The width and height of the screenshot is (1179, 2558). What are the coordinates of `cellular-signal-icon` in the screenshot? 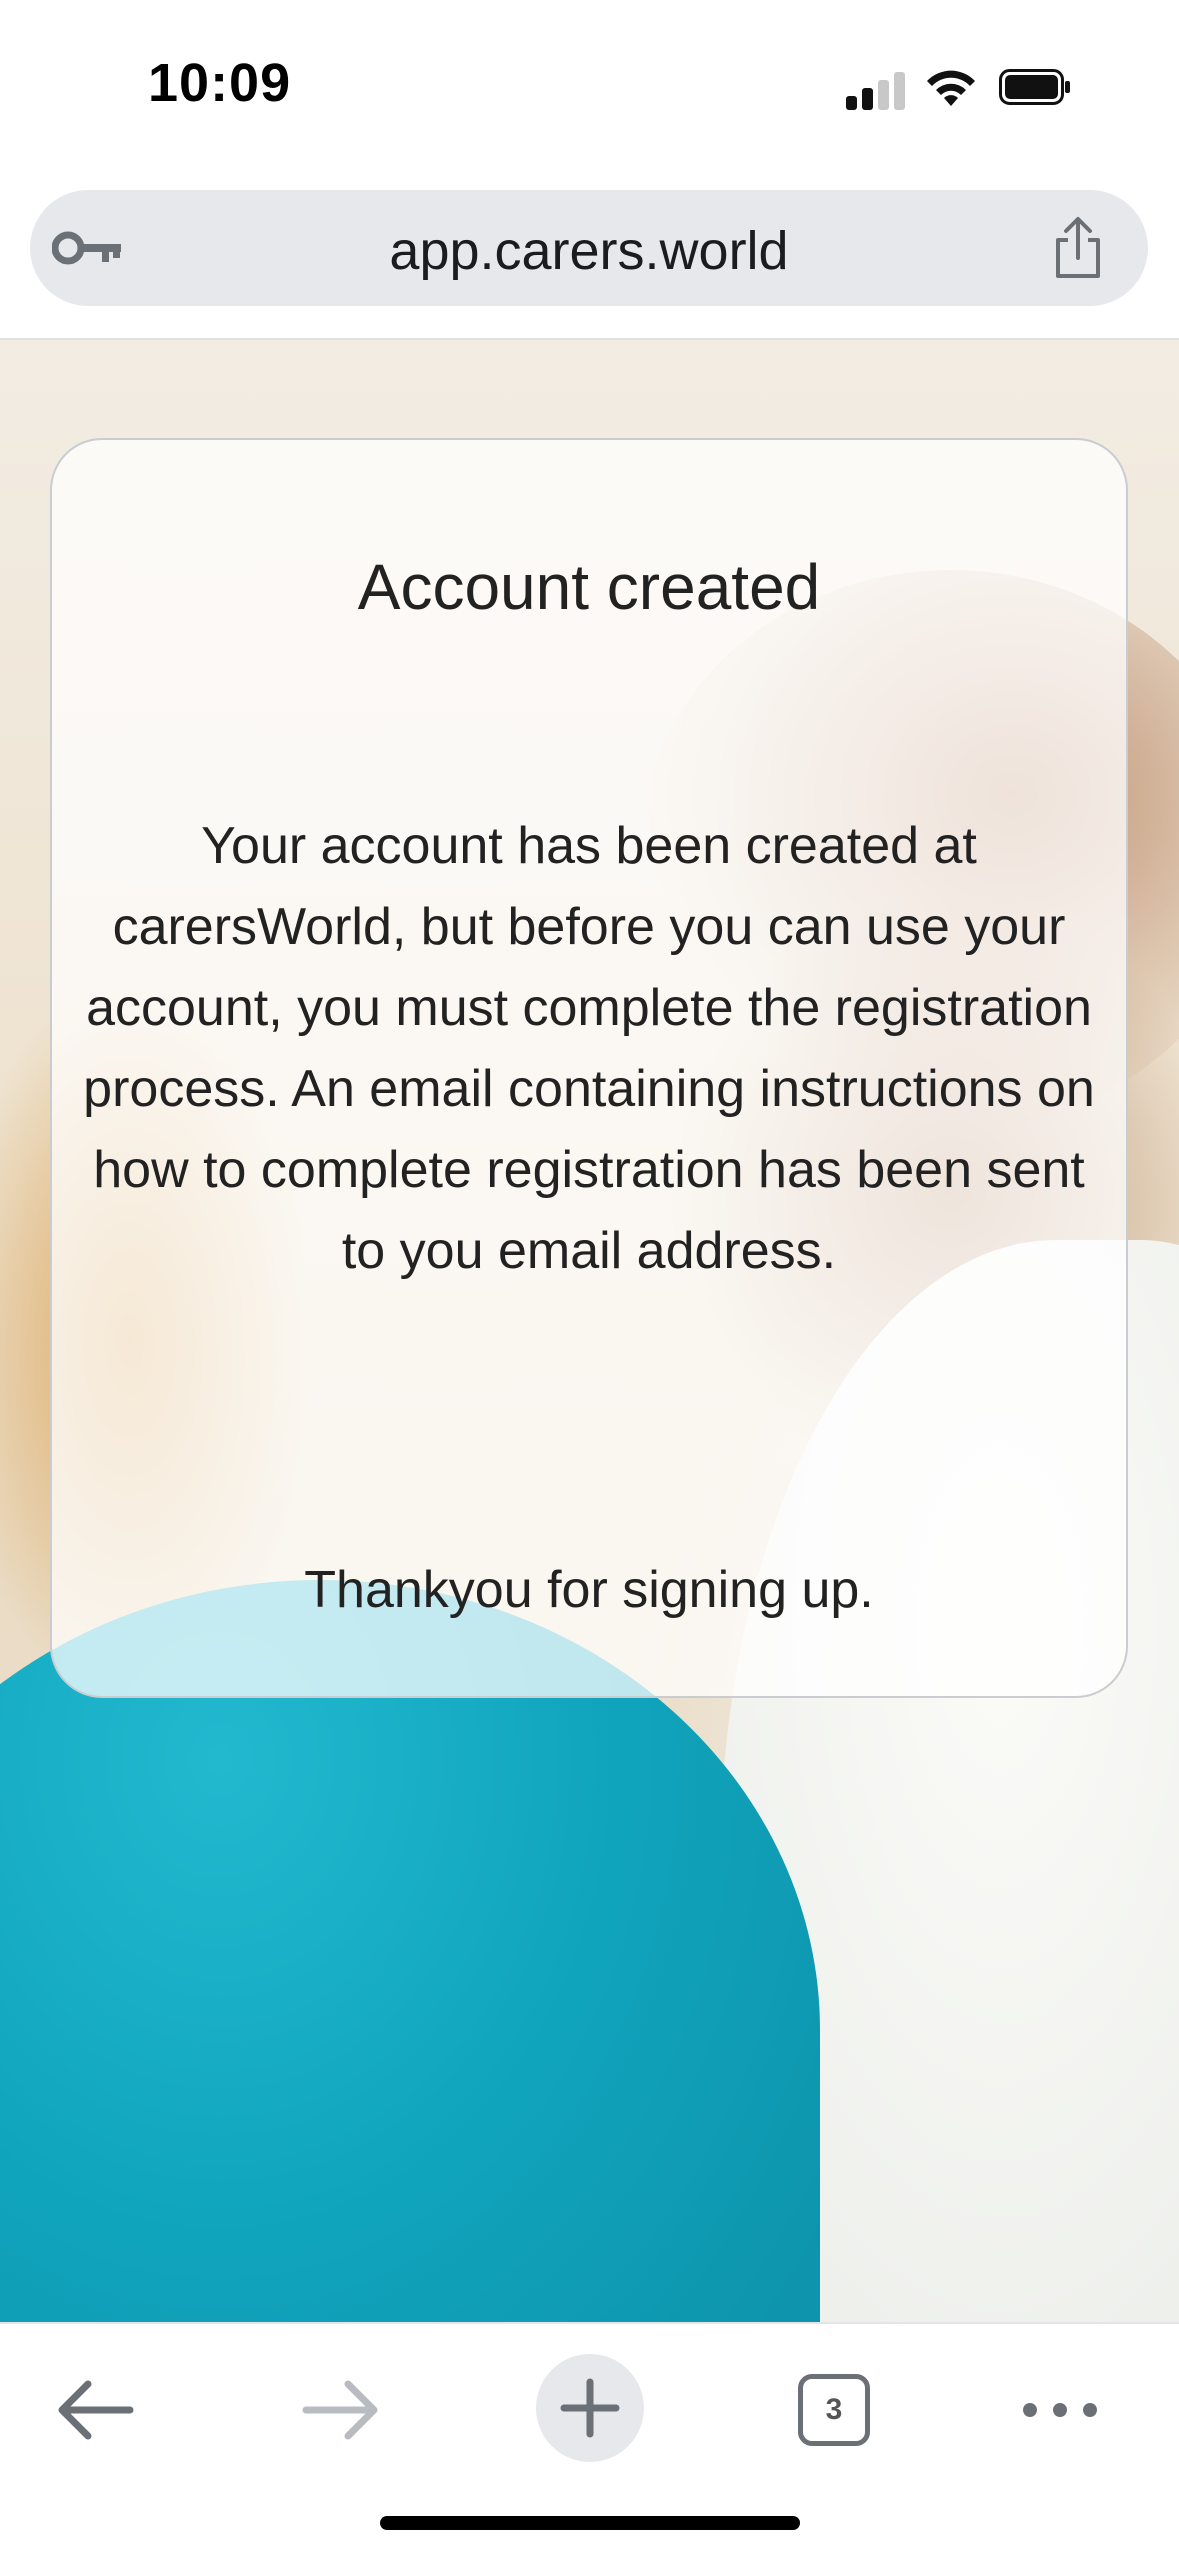 It's located at (876, 90).